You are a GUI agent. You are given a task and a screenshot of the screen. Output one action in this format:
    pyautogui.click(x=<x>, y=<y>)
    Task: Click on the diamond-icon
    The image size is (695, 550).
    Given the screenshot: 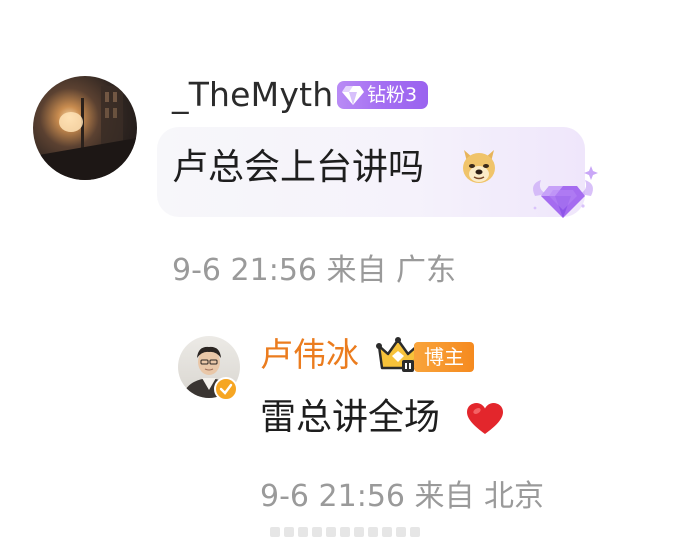 What is the action you would take?
    pyautogui.click(x=353, y=95)
    